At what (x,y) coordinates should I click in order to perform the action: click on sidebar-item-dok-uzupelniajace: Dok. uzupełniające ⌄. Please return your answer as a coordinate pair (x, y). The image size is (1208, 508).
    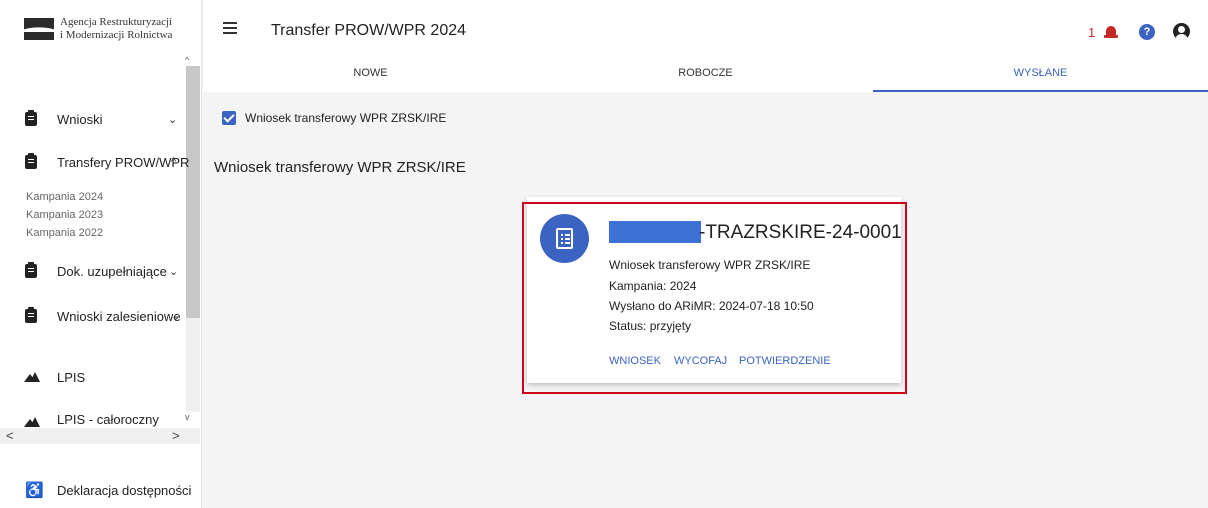
    Looking at the image, I should click on (93, 271).